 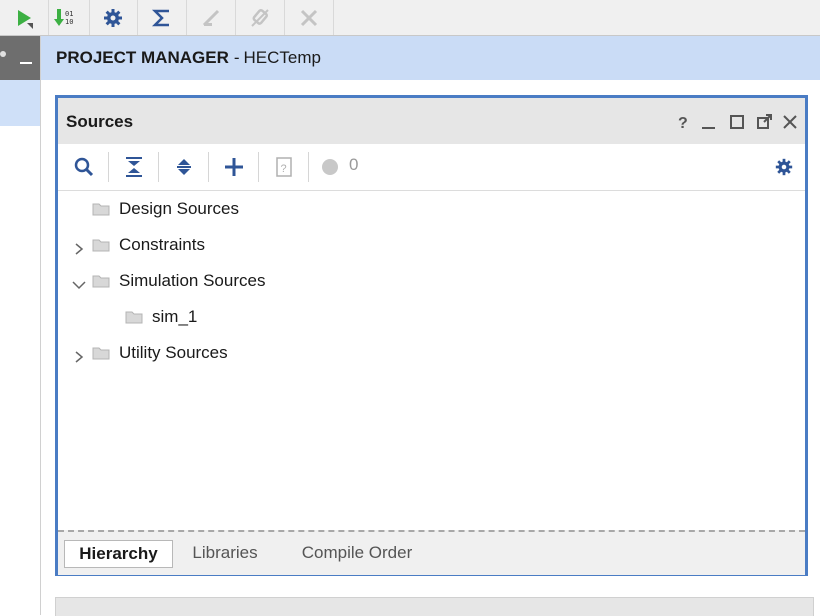 I want to click on unknown-file-icon: ?, so click(x=284, y=167).